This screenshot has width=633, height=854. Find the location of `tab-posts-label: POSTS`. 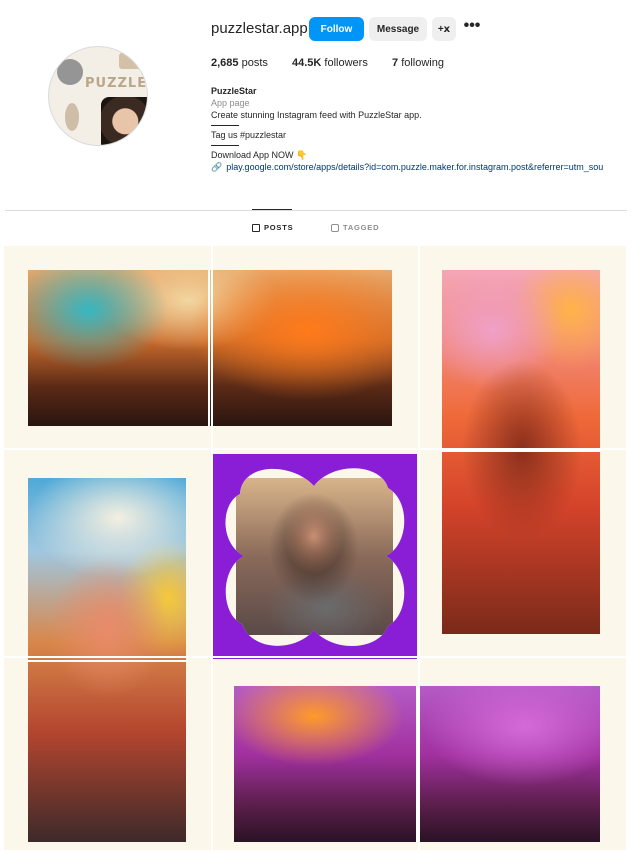

tab-posts-label: POSTS is located at coordinates (279, 227).